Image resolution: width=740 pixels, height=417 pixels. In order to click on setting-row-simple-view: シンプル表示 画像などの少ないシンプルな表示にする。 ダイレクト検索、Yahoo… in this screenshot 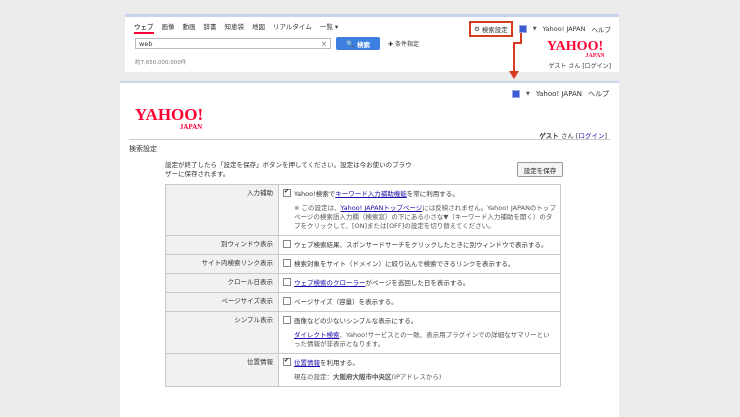, I will do `click(363, 332)`.